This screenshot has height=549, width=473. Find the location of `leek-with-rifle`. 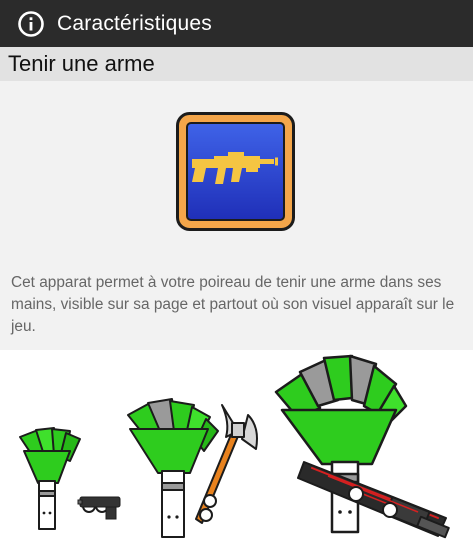

leek-with-rifle is located at coordinates (362, 446).